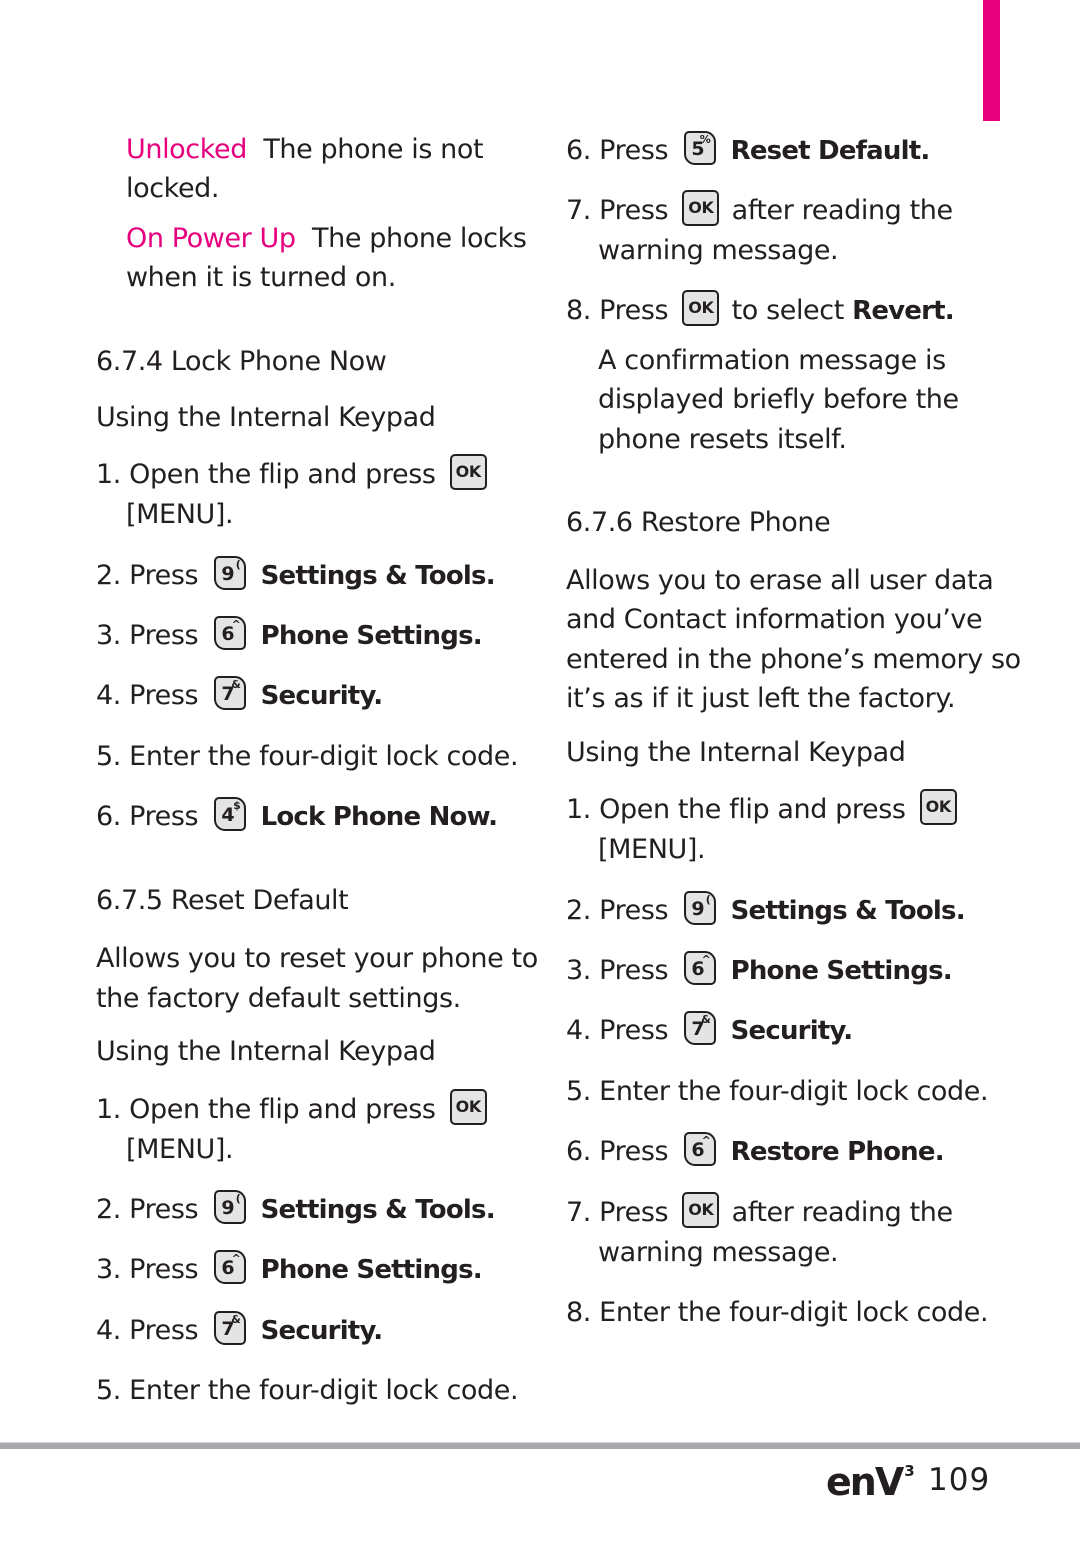  Describe the element at coordinates (722, 439) in the screenshot. I see `note: phone resets itself.` at that location.